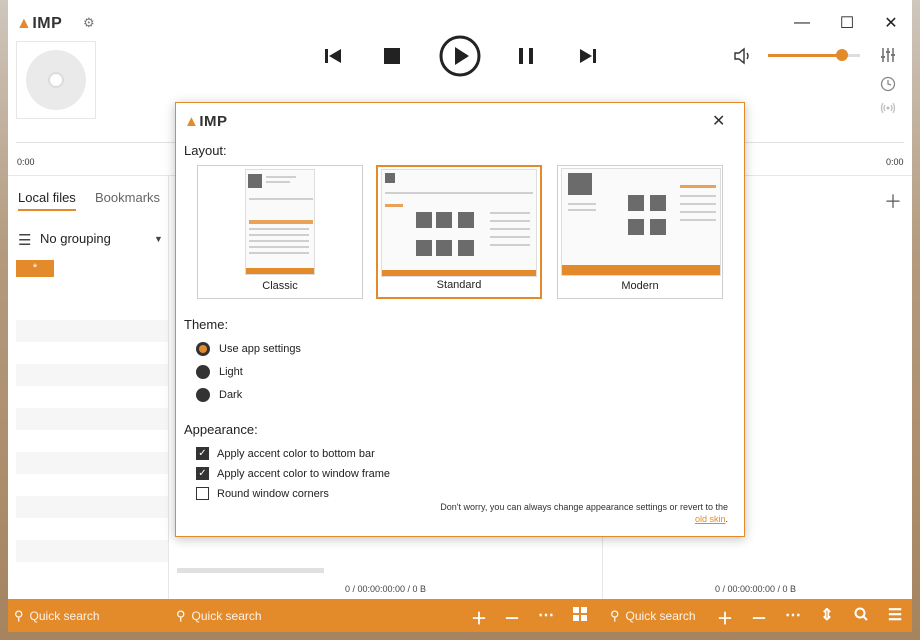 The width and height of the screenshot is (920, 640). Describe the element at coordinates (280, 286) in the screenshot. I see `layout-label: Classic` at that location.